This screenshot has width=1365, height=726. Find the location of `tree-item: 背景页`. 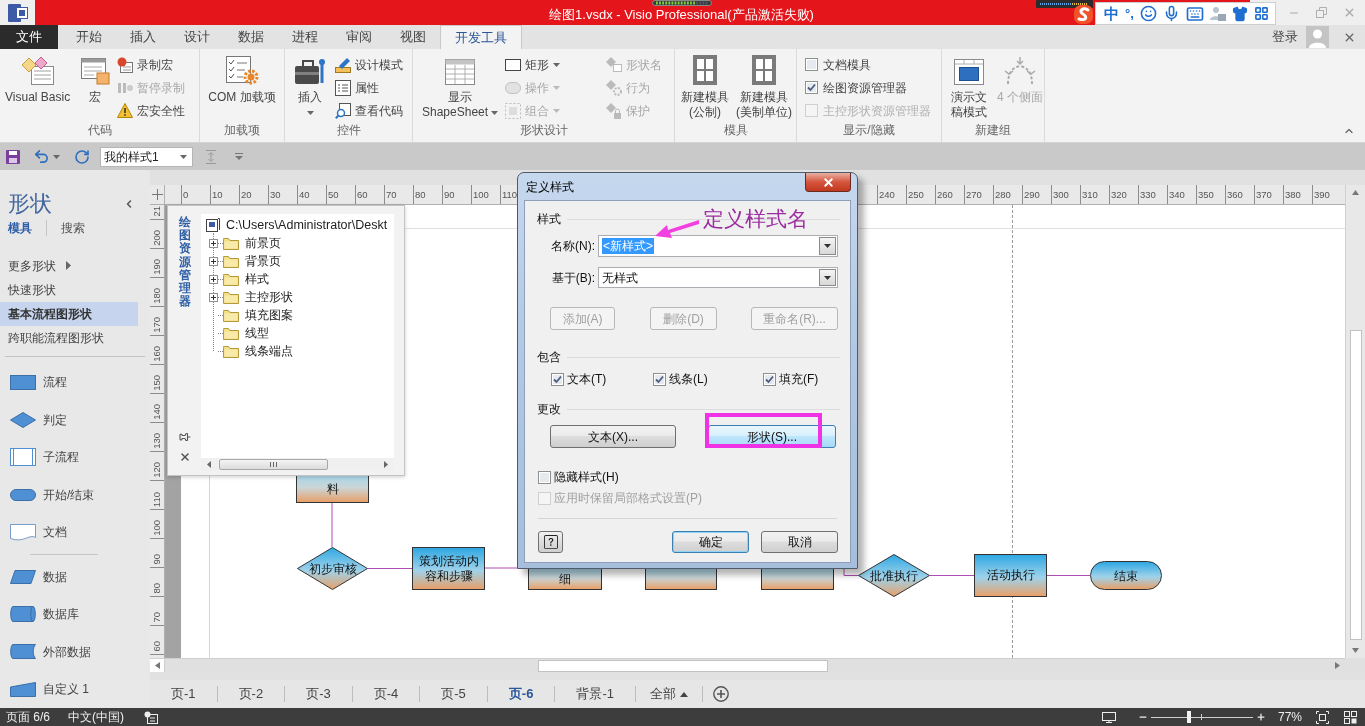

tree-item: 背景页 is located at coordinates (263, 261).